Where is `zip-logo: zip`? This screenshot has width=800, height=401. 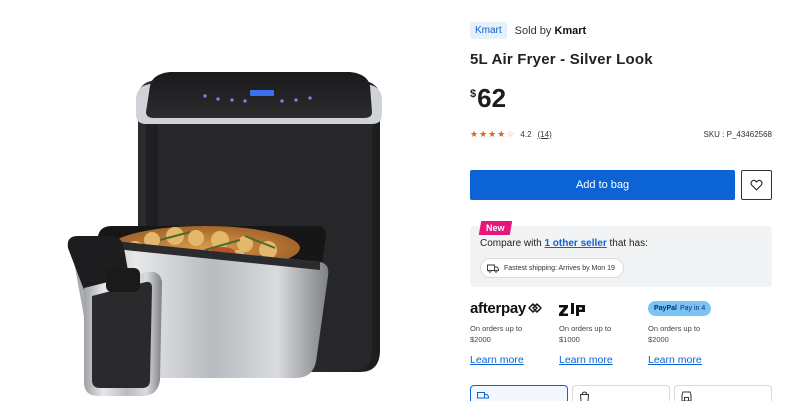 zip-logo: zip is located at coordinates (572, 309).